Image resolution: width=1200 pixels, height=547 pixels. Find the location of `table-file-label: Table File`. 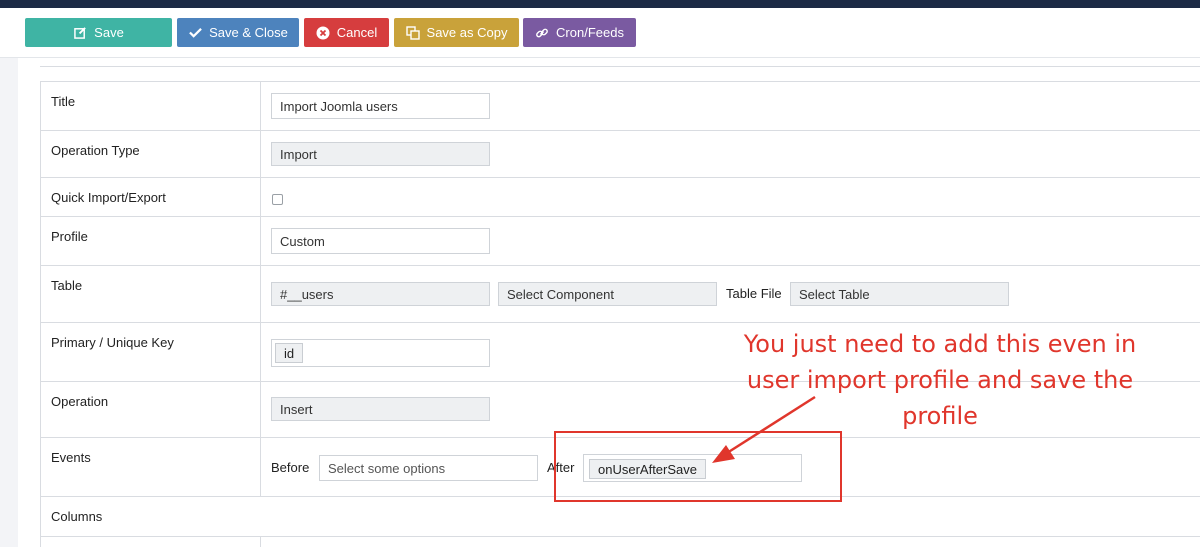

table-file-label: Table File is located at coordinates (754, 293).